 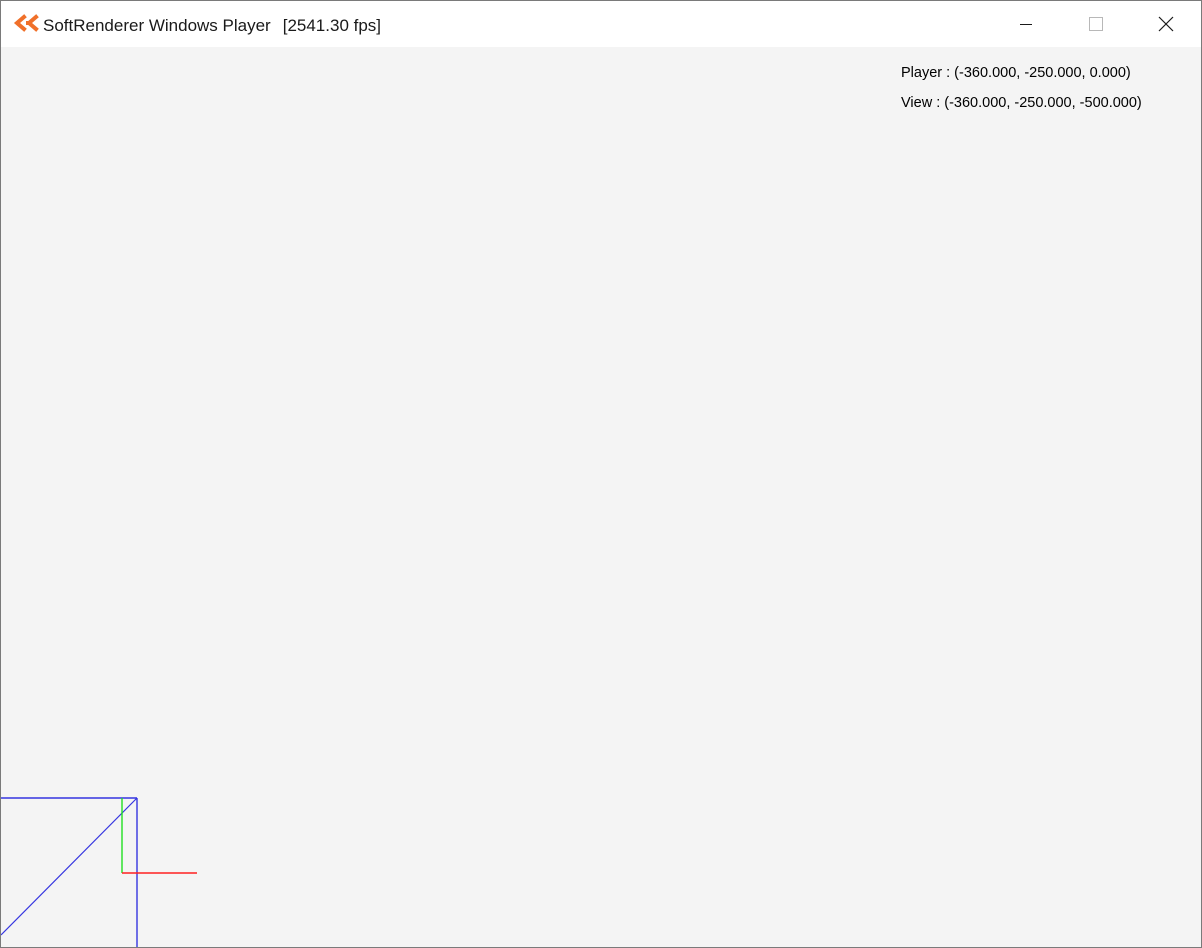 I want to click on close-button, so click(x=1166, y=24).